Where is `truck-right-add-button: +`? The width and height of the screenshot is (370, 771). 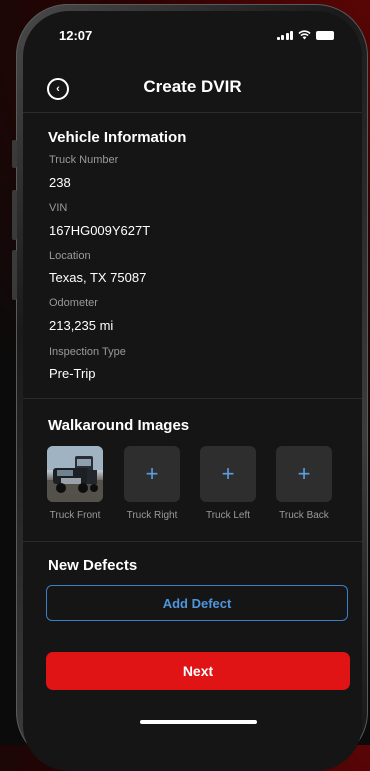
truck-right-add-button: + is located at coordinates (152, 474).